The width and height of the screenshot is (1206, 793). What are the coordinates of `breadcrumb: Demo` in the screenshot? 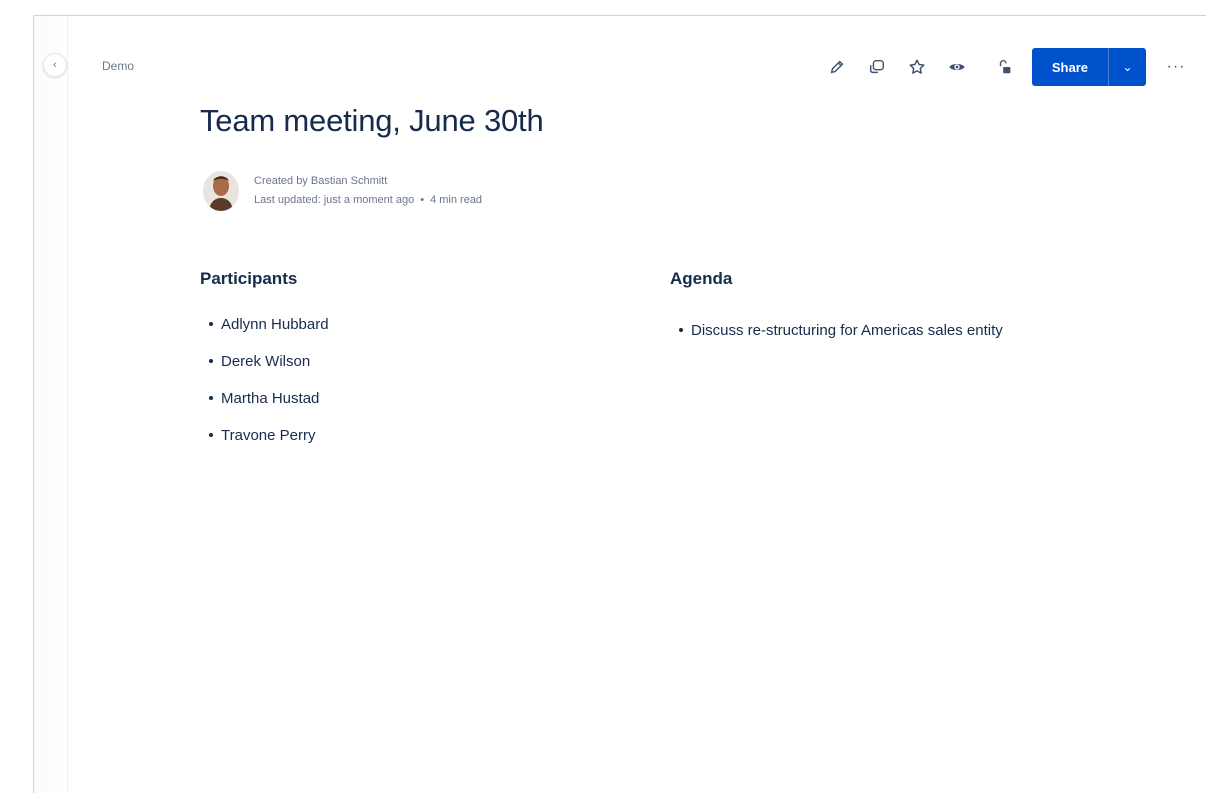 It's located at (118, 66).